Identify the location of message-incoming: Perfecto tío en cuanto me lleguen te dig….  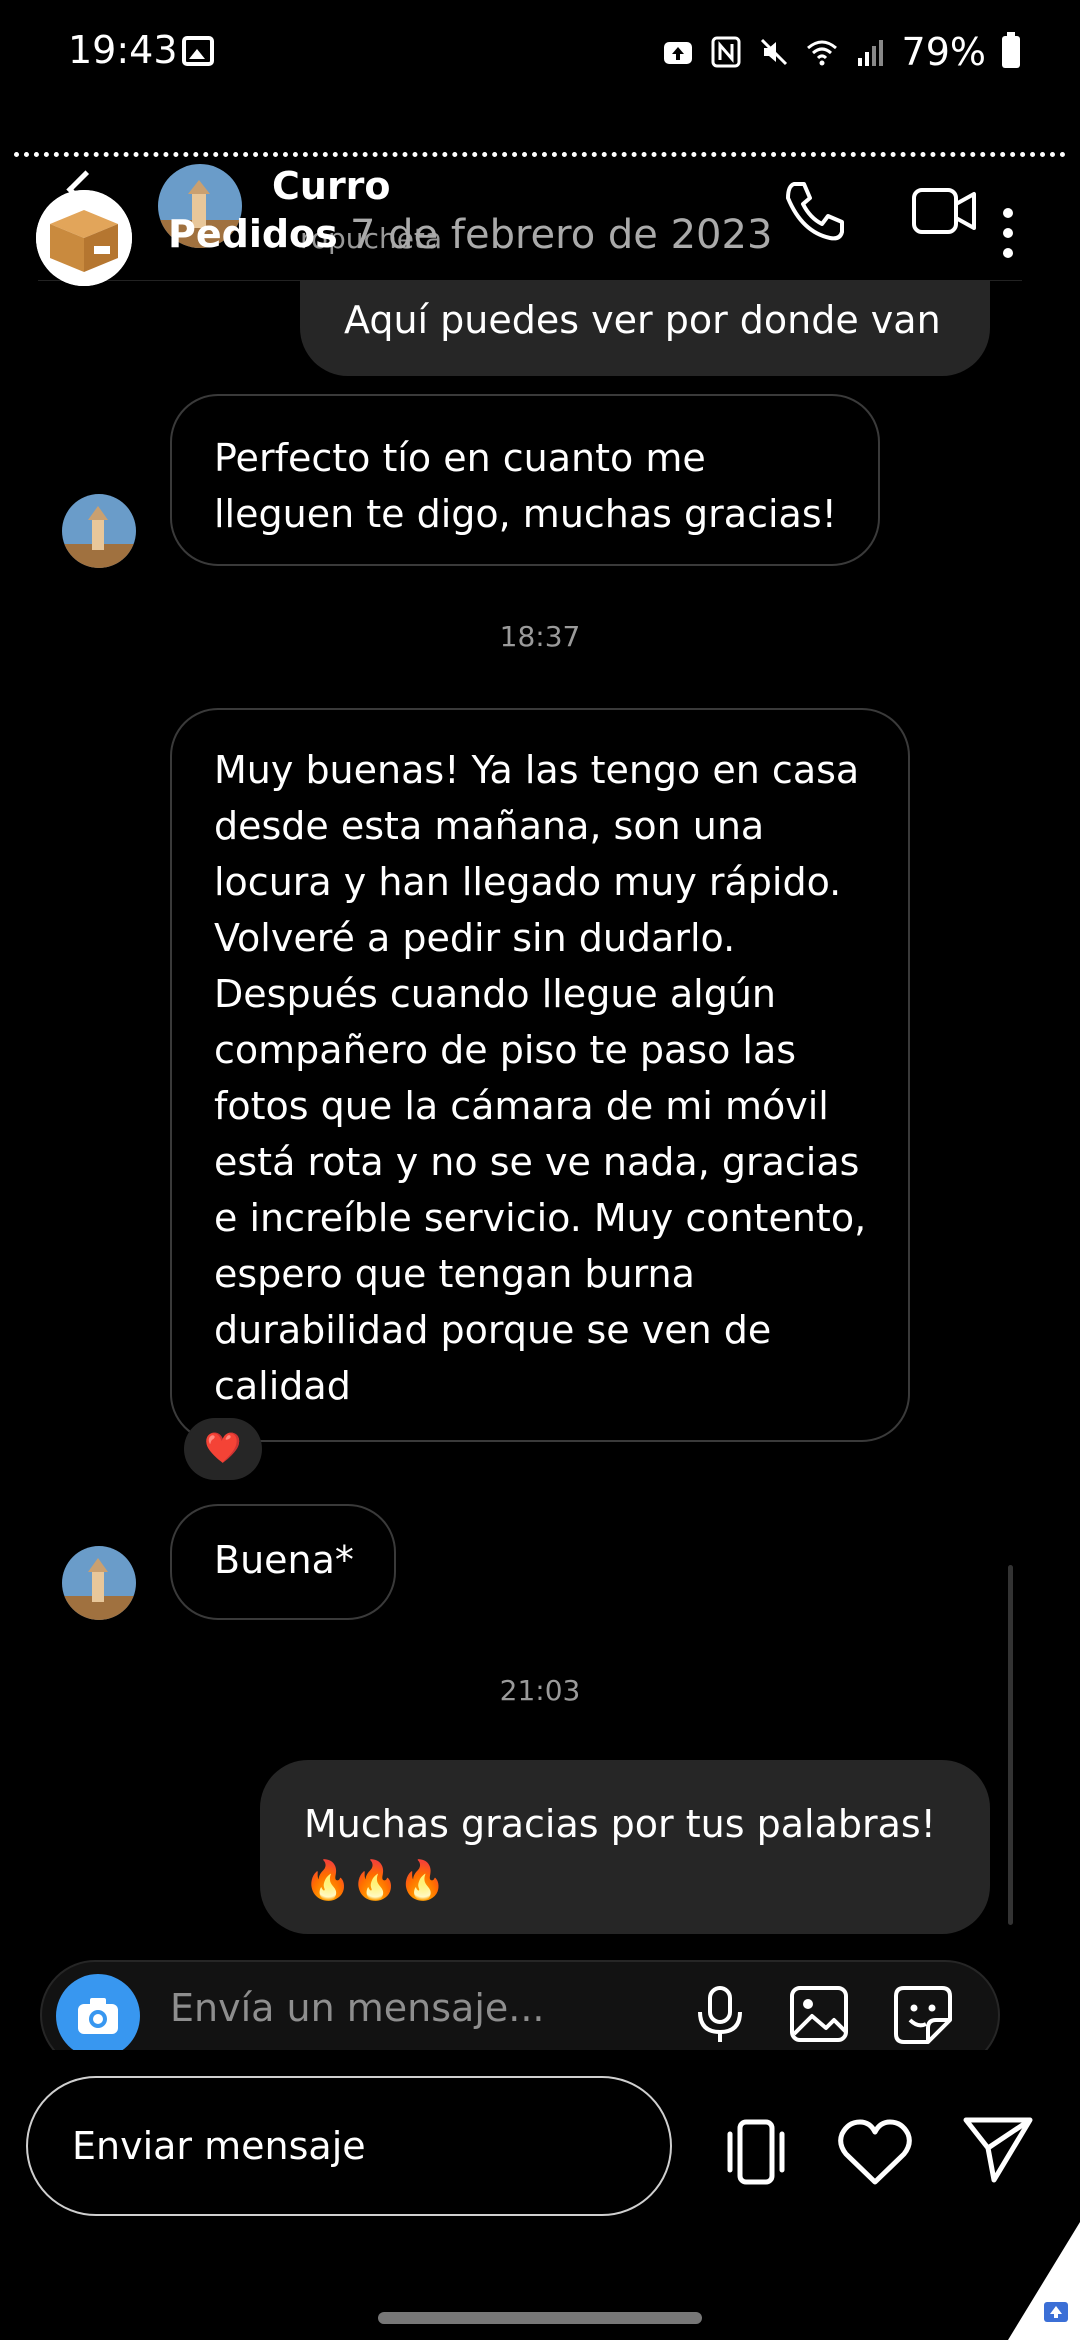
(525, 480).